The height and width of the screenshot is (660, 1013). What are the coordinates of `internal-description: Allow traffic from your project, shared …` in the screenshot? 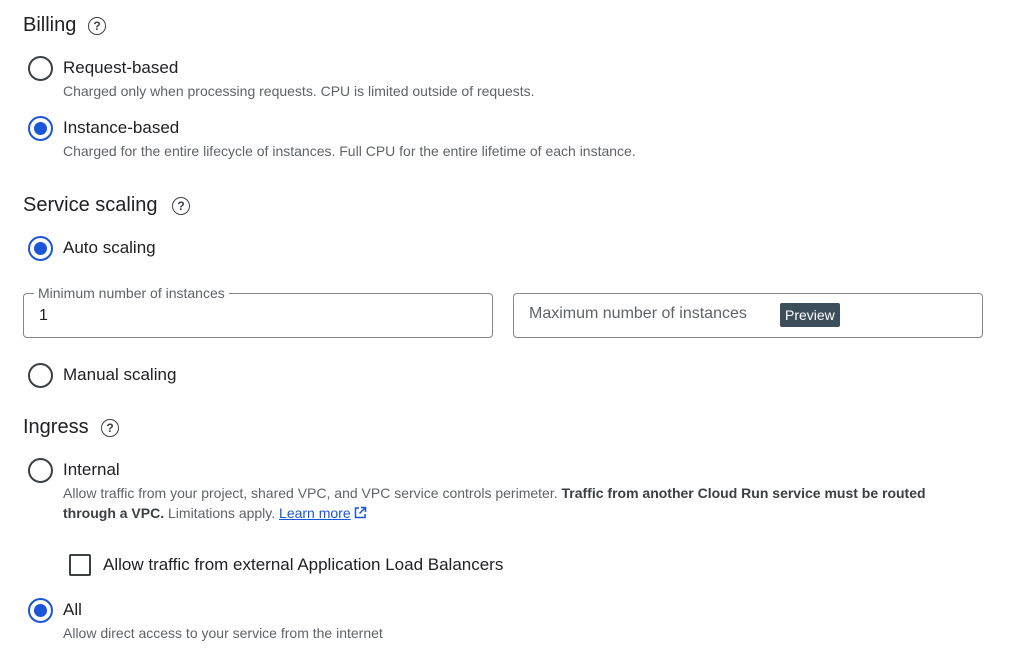 It's located at (518, 503).